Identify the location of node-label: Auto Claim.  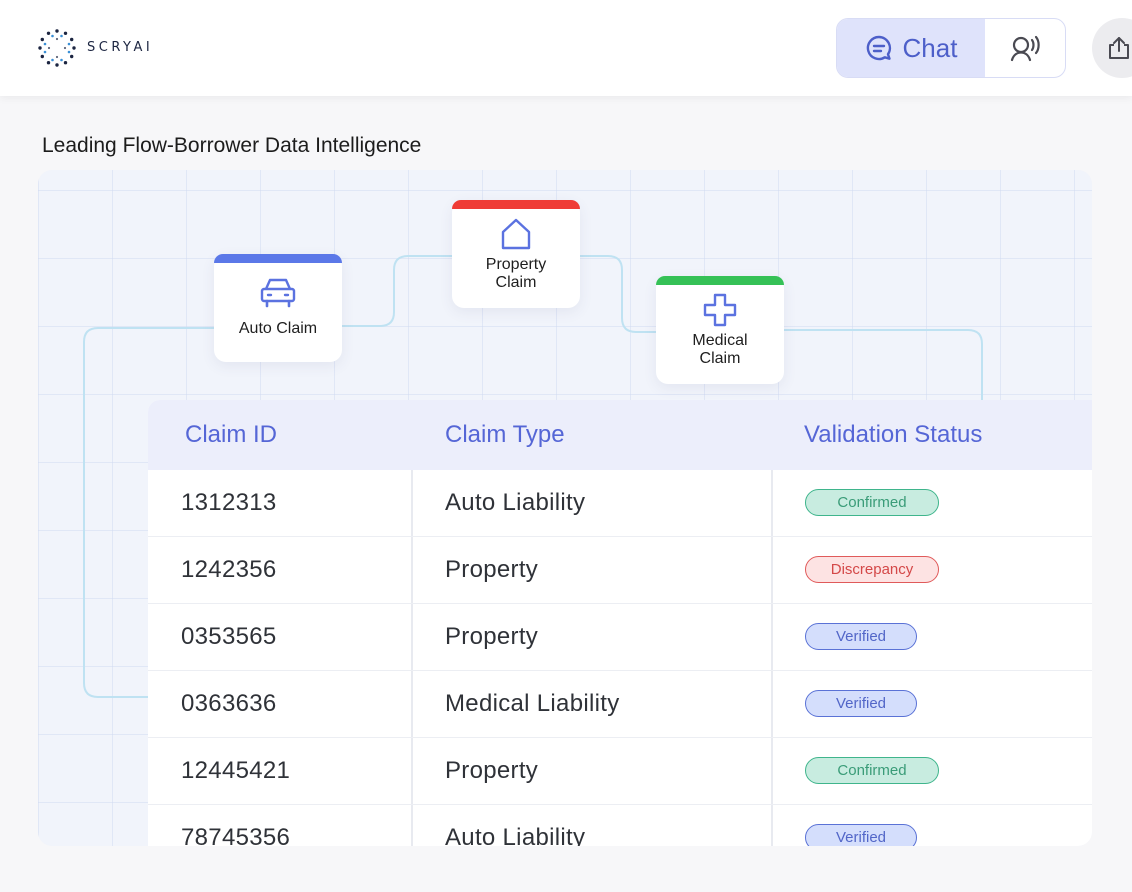
(278, 328).